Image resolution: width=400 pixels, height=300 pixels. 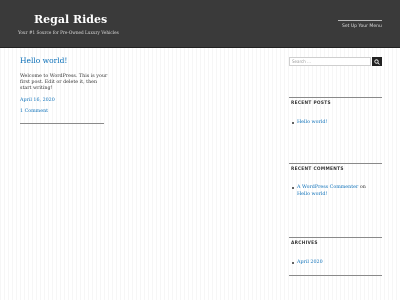 What do you see at coordinates (335, 237) in the screenshot?
I see `archives-divider` at bounding box center [335, 237].